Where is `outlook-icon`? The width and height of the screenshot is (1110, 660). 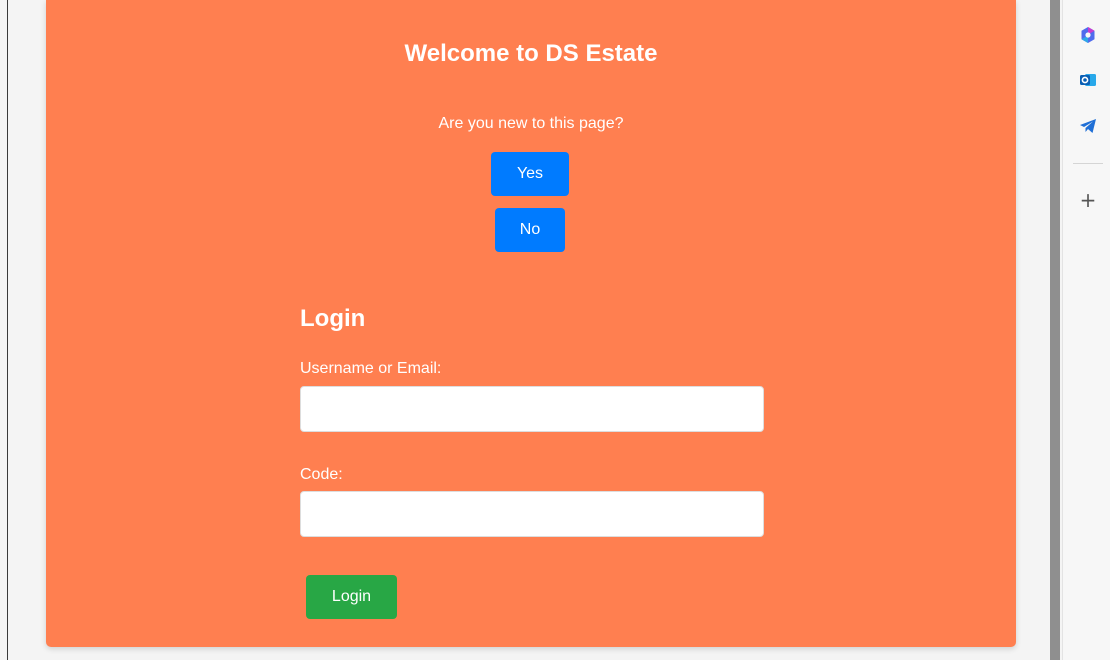
outlook-icon is located at coordinates (1088, 80).